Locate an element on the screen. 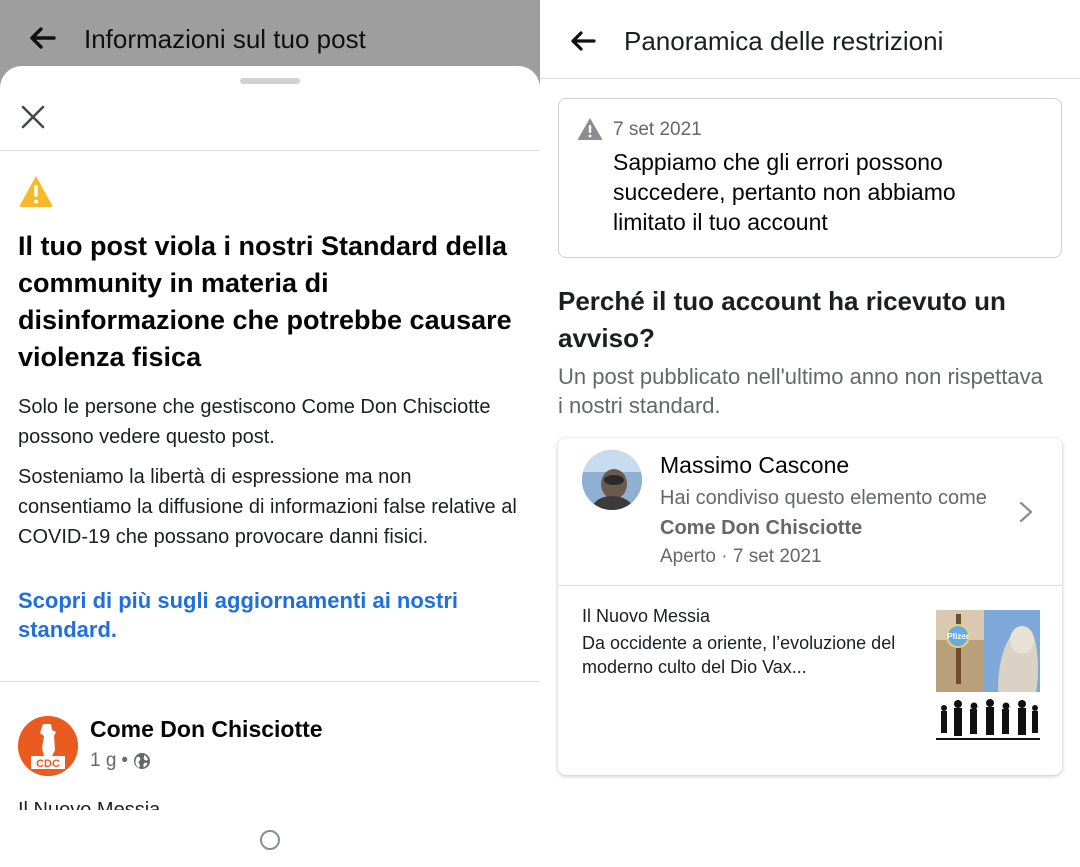 This screenshot has height=867, width=1080. header-title: Panoramica delle restrizioni is located at coordinates (784, 41).